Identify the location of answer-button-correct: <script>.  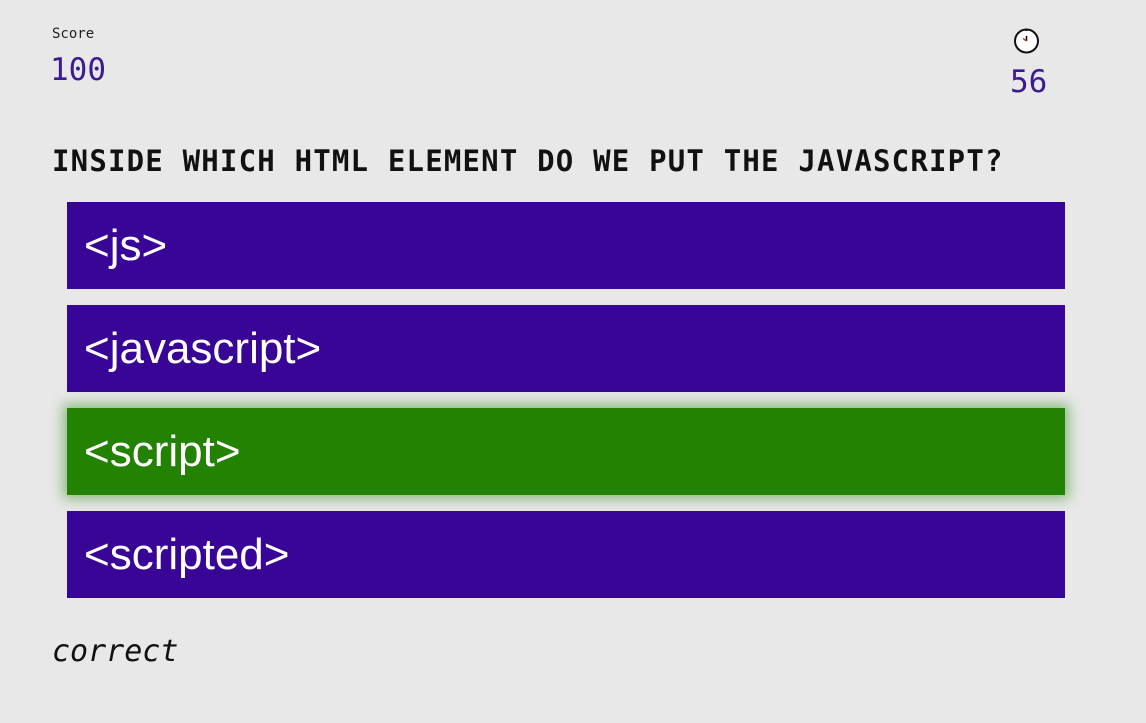
(566, 451).